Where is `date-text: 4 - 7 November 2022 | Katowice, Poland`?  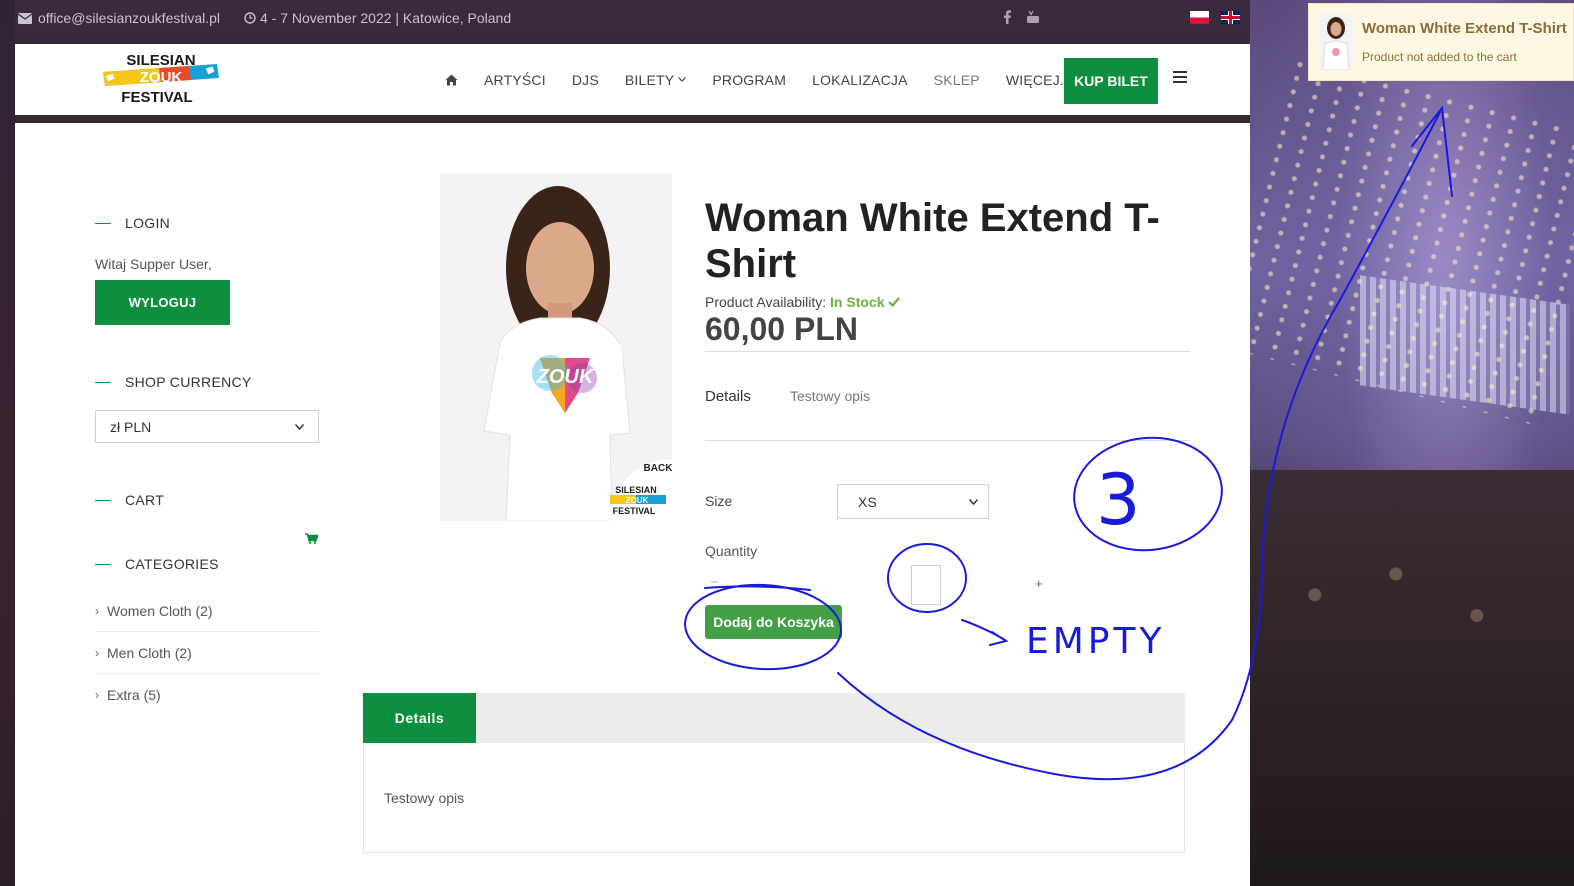
date-text: 4 - 7 November 2022 | Katowice, Poland is located at coordinates (386, 18).